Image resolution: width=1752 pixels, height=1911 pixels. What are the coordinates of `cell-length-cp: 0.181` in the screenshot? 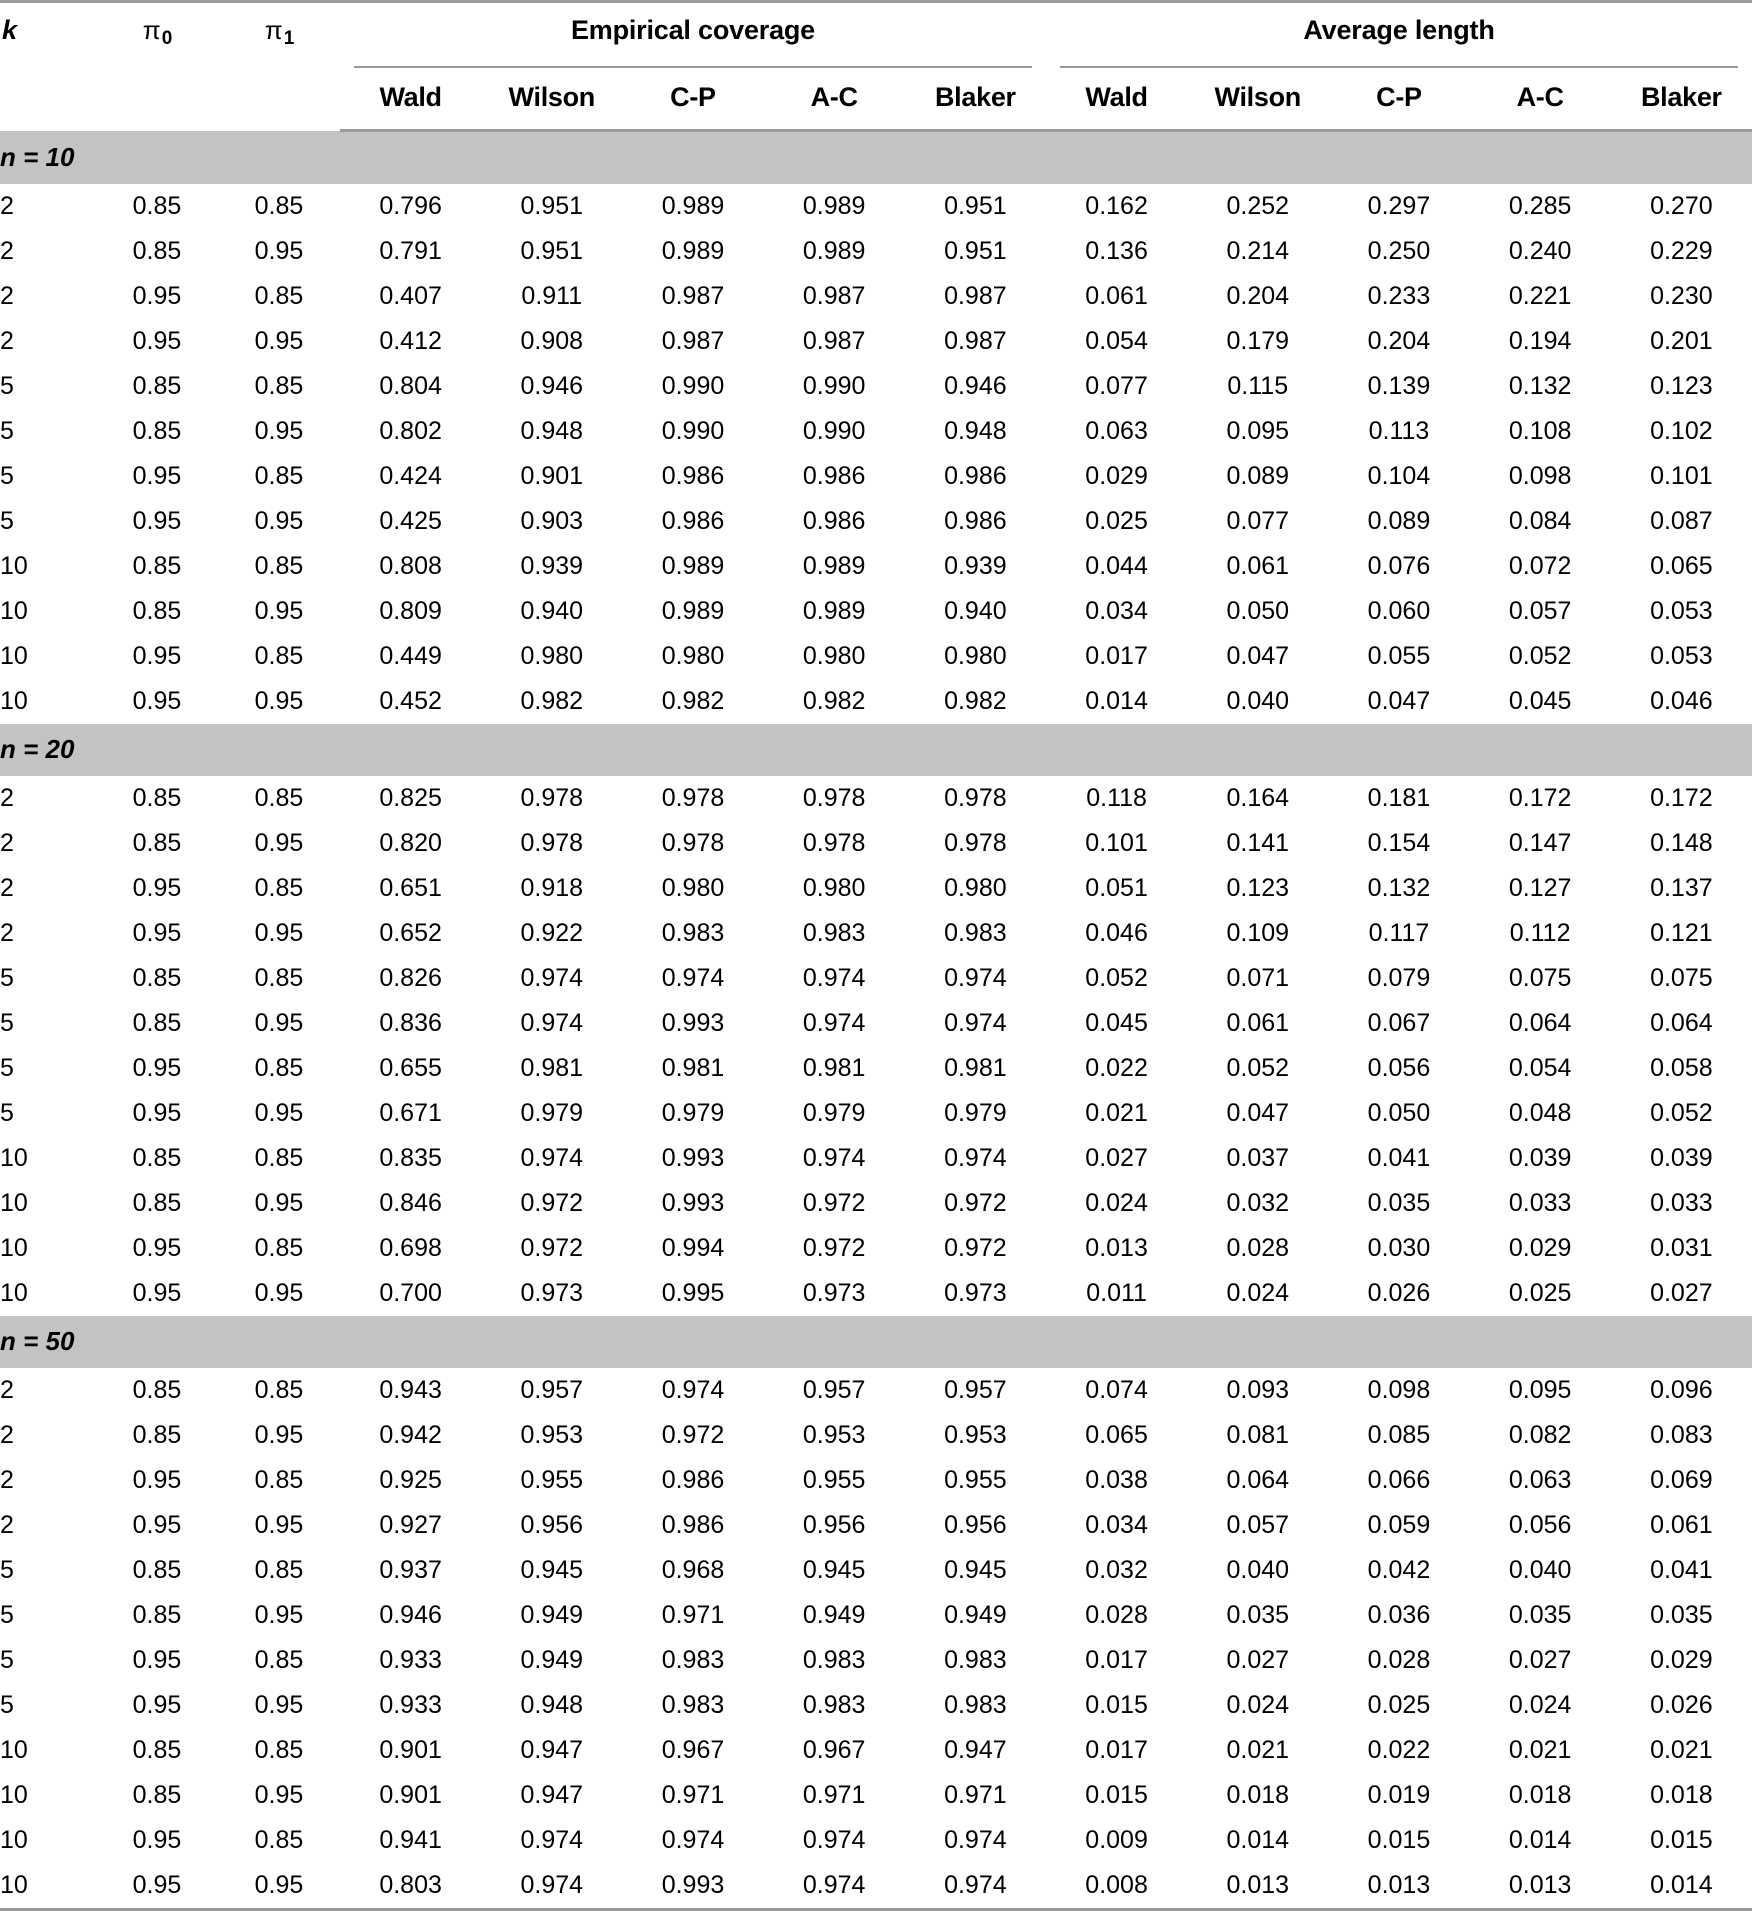 It's located at (1399, 798).